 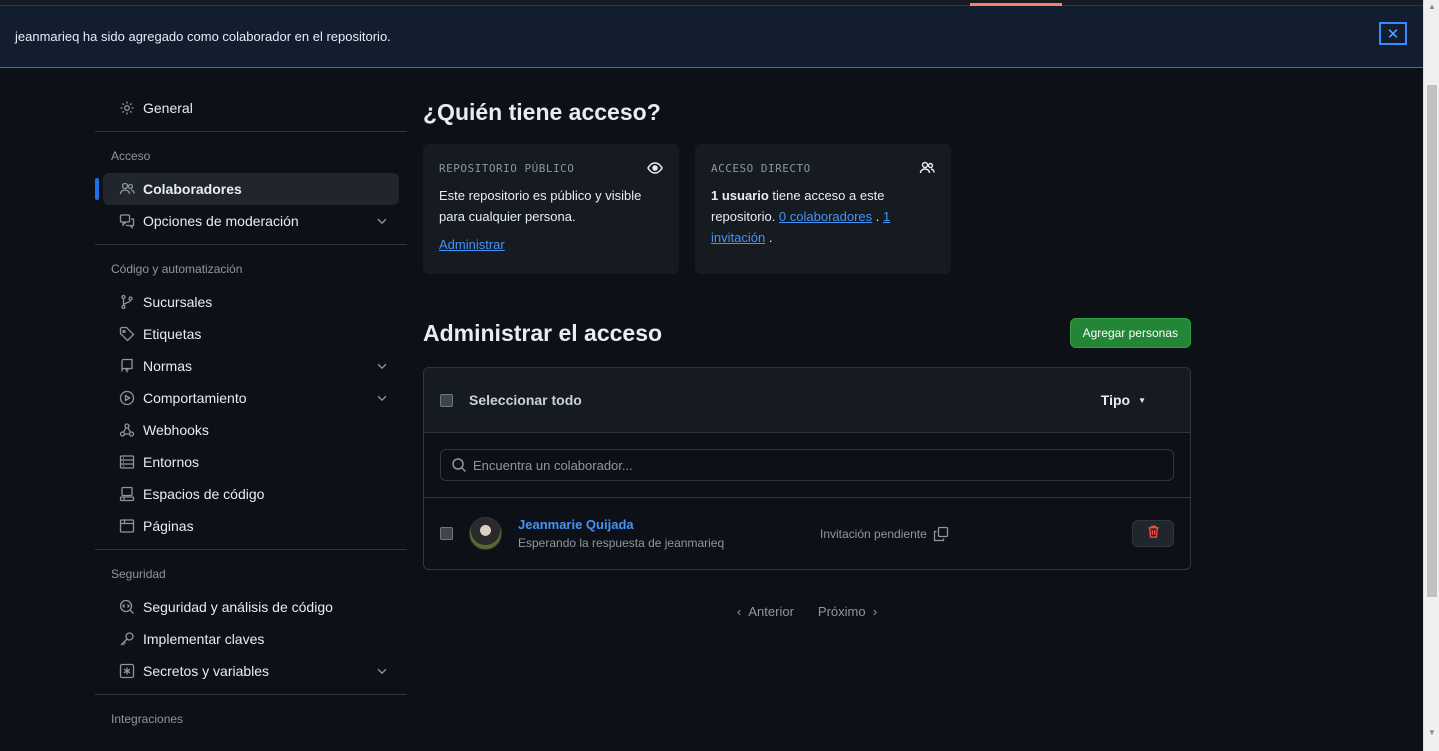 What do you see at coordinates (873, 533) in the screenshot?
I see `invitation-status-label: Invitación pendiente` at bounding box center [873, 533].